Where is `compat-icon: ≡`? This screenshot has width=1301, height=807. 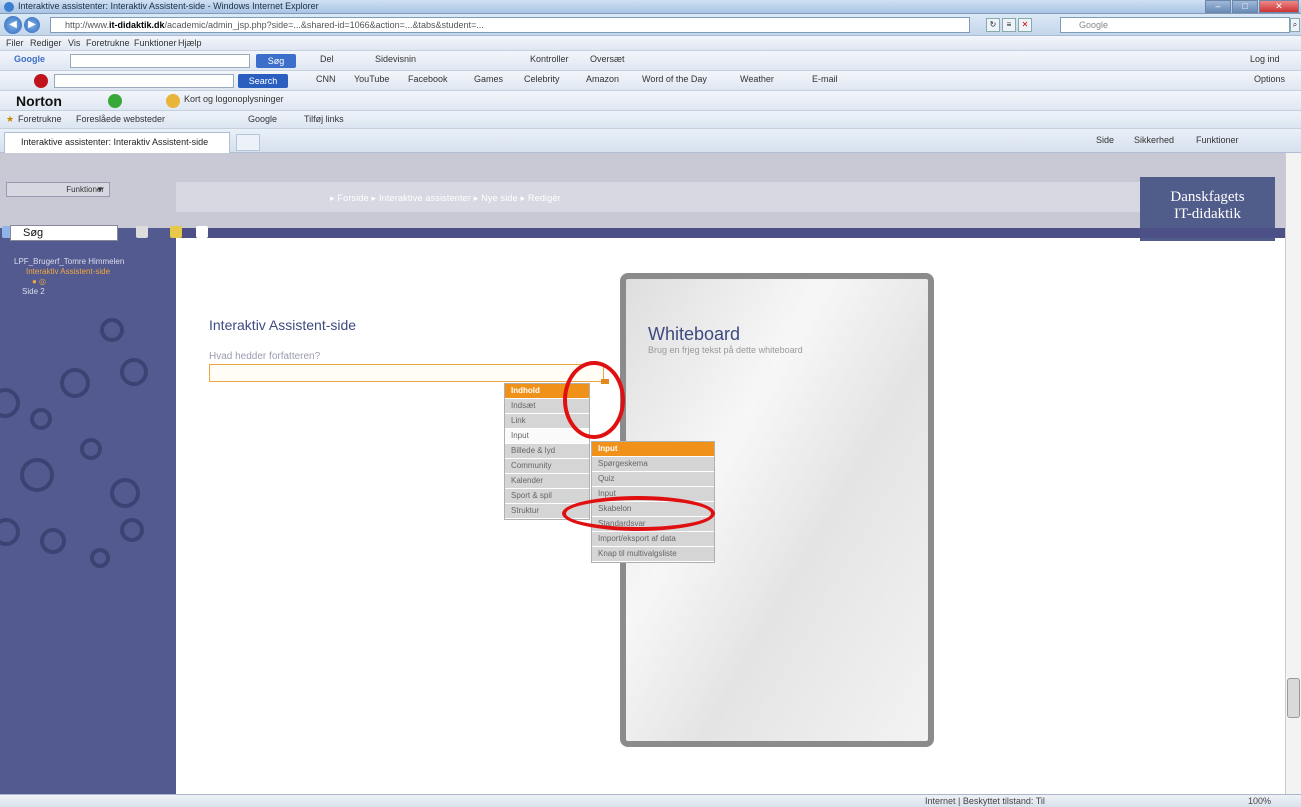 compat-icon: ≡ is located at coordinates (1009, 25).